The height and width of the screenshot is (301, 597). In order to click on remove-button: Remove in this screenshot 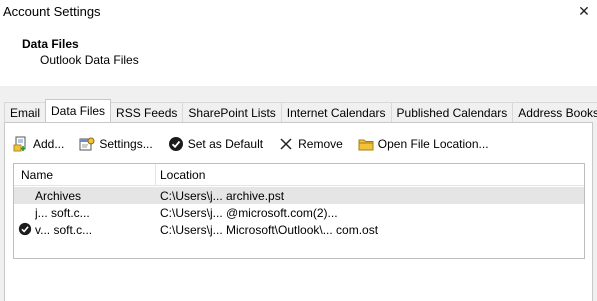, I will do `click(310, 144)`.